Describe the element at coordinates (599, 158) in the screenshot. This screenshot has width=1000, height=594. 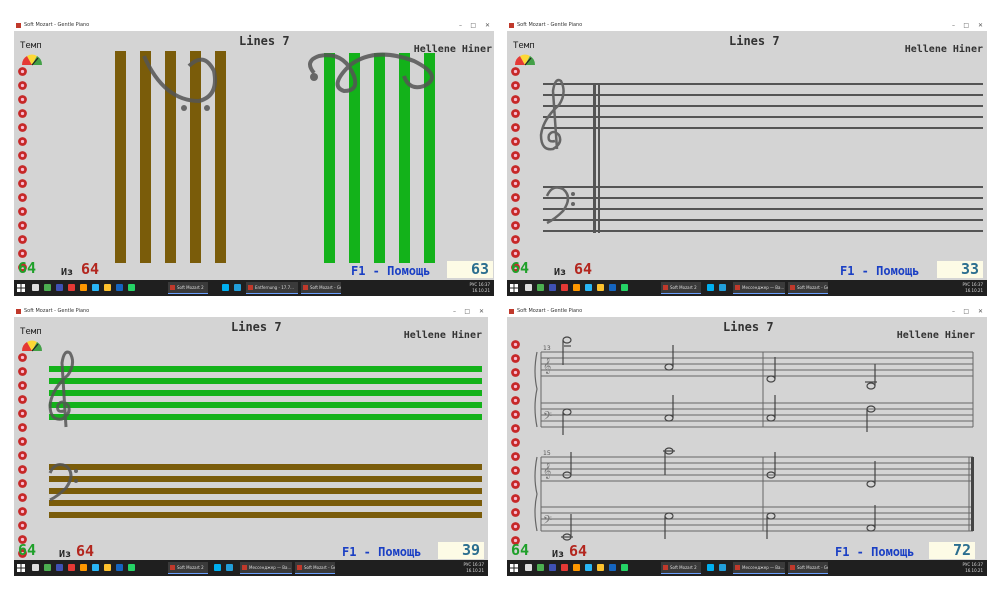
I see `barline` at that location.